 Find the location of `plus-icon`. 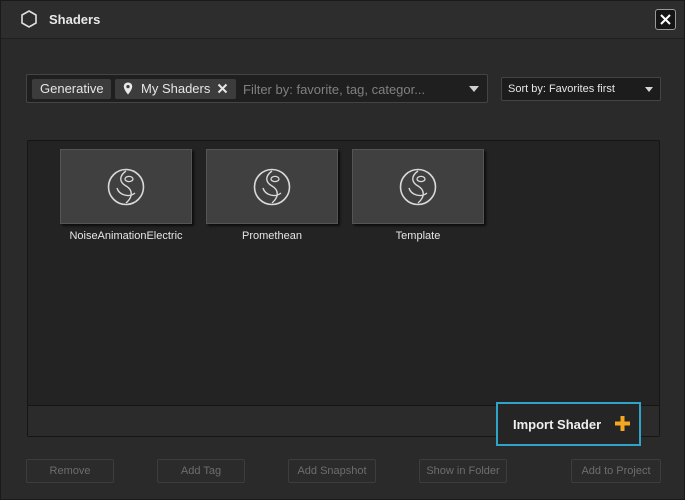

plus-icon is located at coordinates (622, 423).